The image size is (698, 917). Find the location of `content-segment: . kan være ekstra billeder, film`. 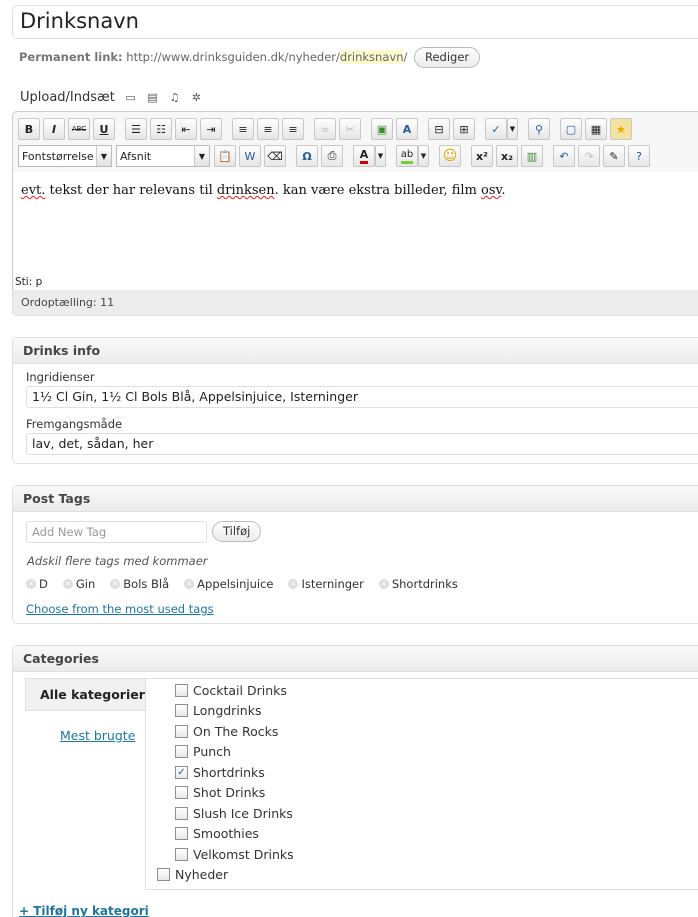

content-segment: . kan være ekstra billeder, film is located at coordinates (378, 190).